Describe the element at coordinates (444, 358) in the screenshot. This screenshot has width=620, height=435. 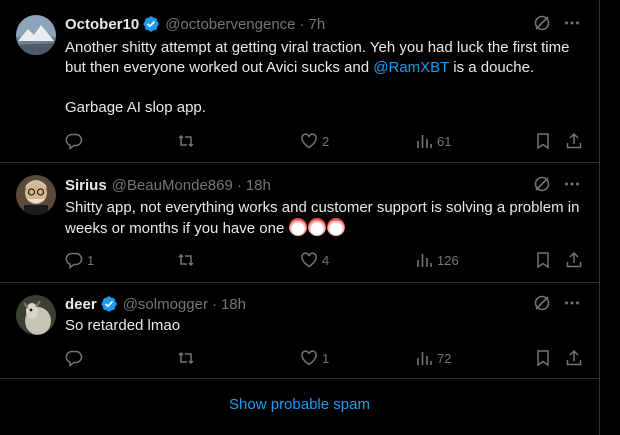
I see `views-count: 72` at that location.